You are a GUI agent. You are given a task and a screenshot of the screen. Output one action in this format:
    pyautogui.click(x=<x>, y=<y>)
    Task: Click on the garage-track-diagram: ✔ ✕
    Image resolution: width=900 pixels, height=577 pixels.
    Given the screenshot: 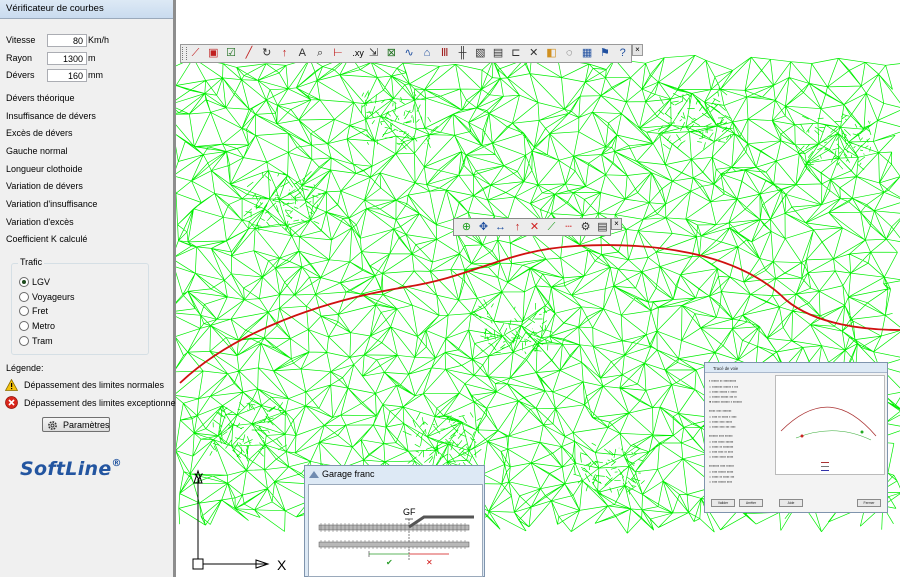 What is the action you would take?
    pyautogui.click(x=396, y=541)
    